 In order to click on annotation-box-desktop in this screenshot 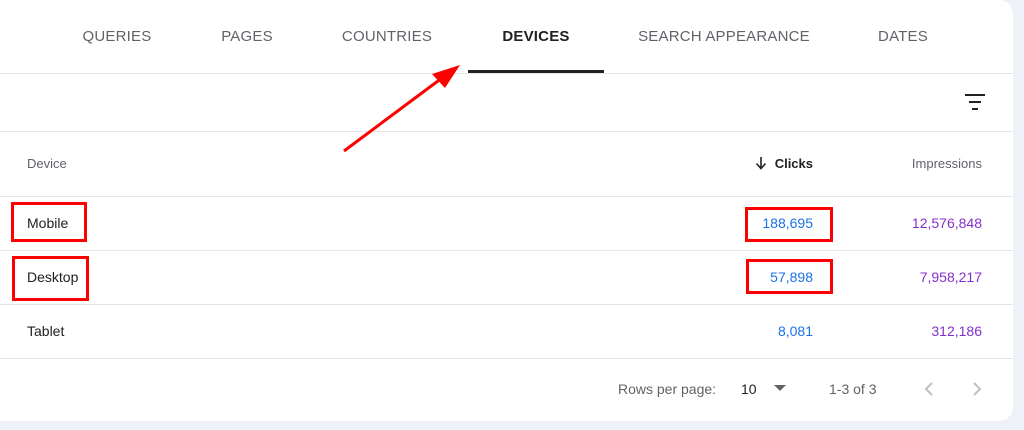, I will do `click(50, 278)`.